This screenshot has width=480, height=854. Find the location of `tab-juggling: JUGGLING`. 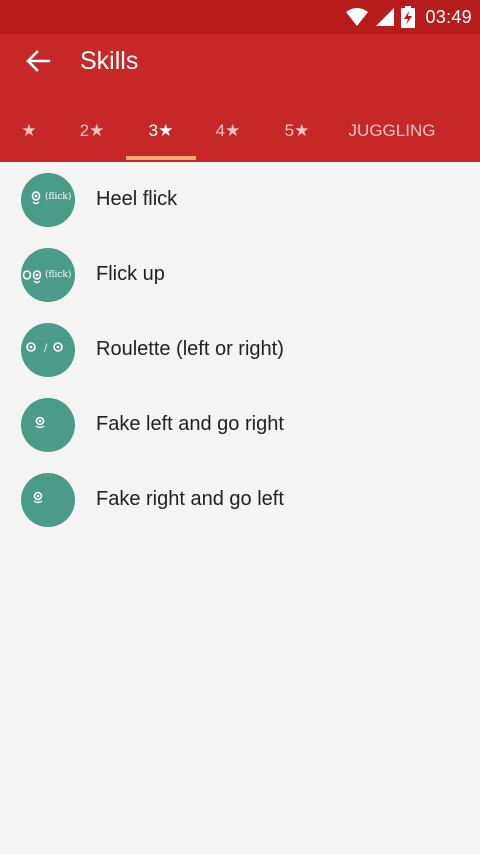

tab-juggling: JUGGLING is located at coordinates (392, 133).